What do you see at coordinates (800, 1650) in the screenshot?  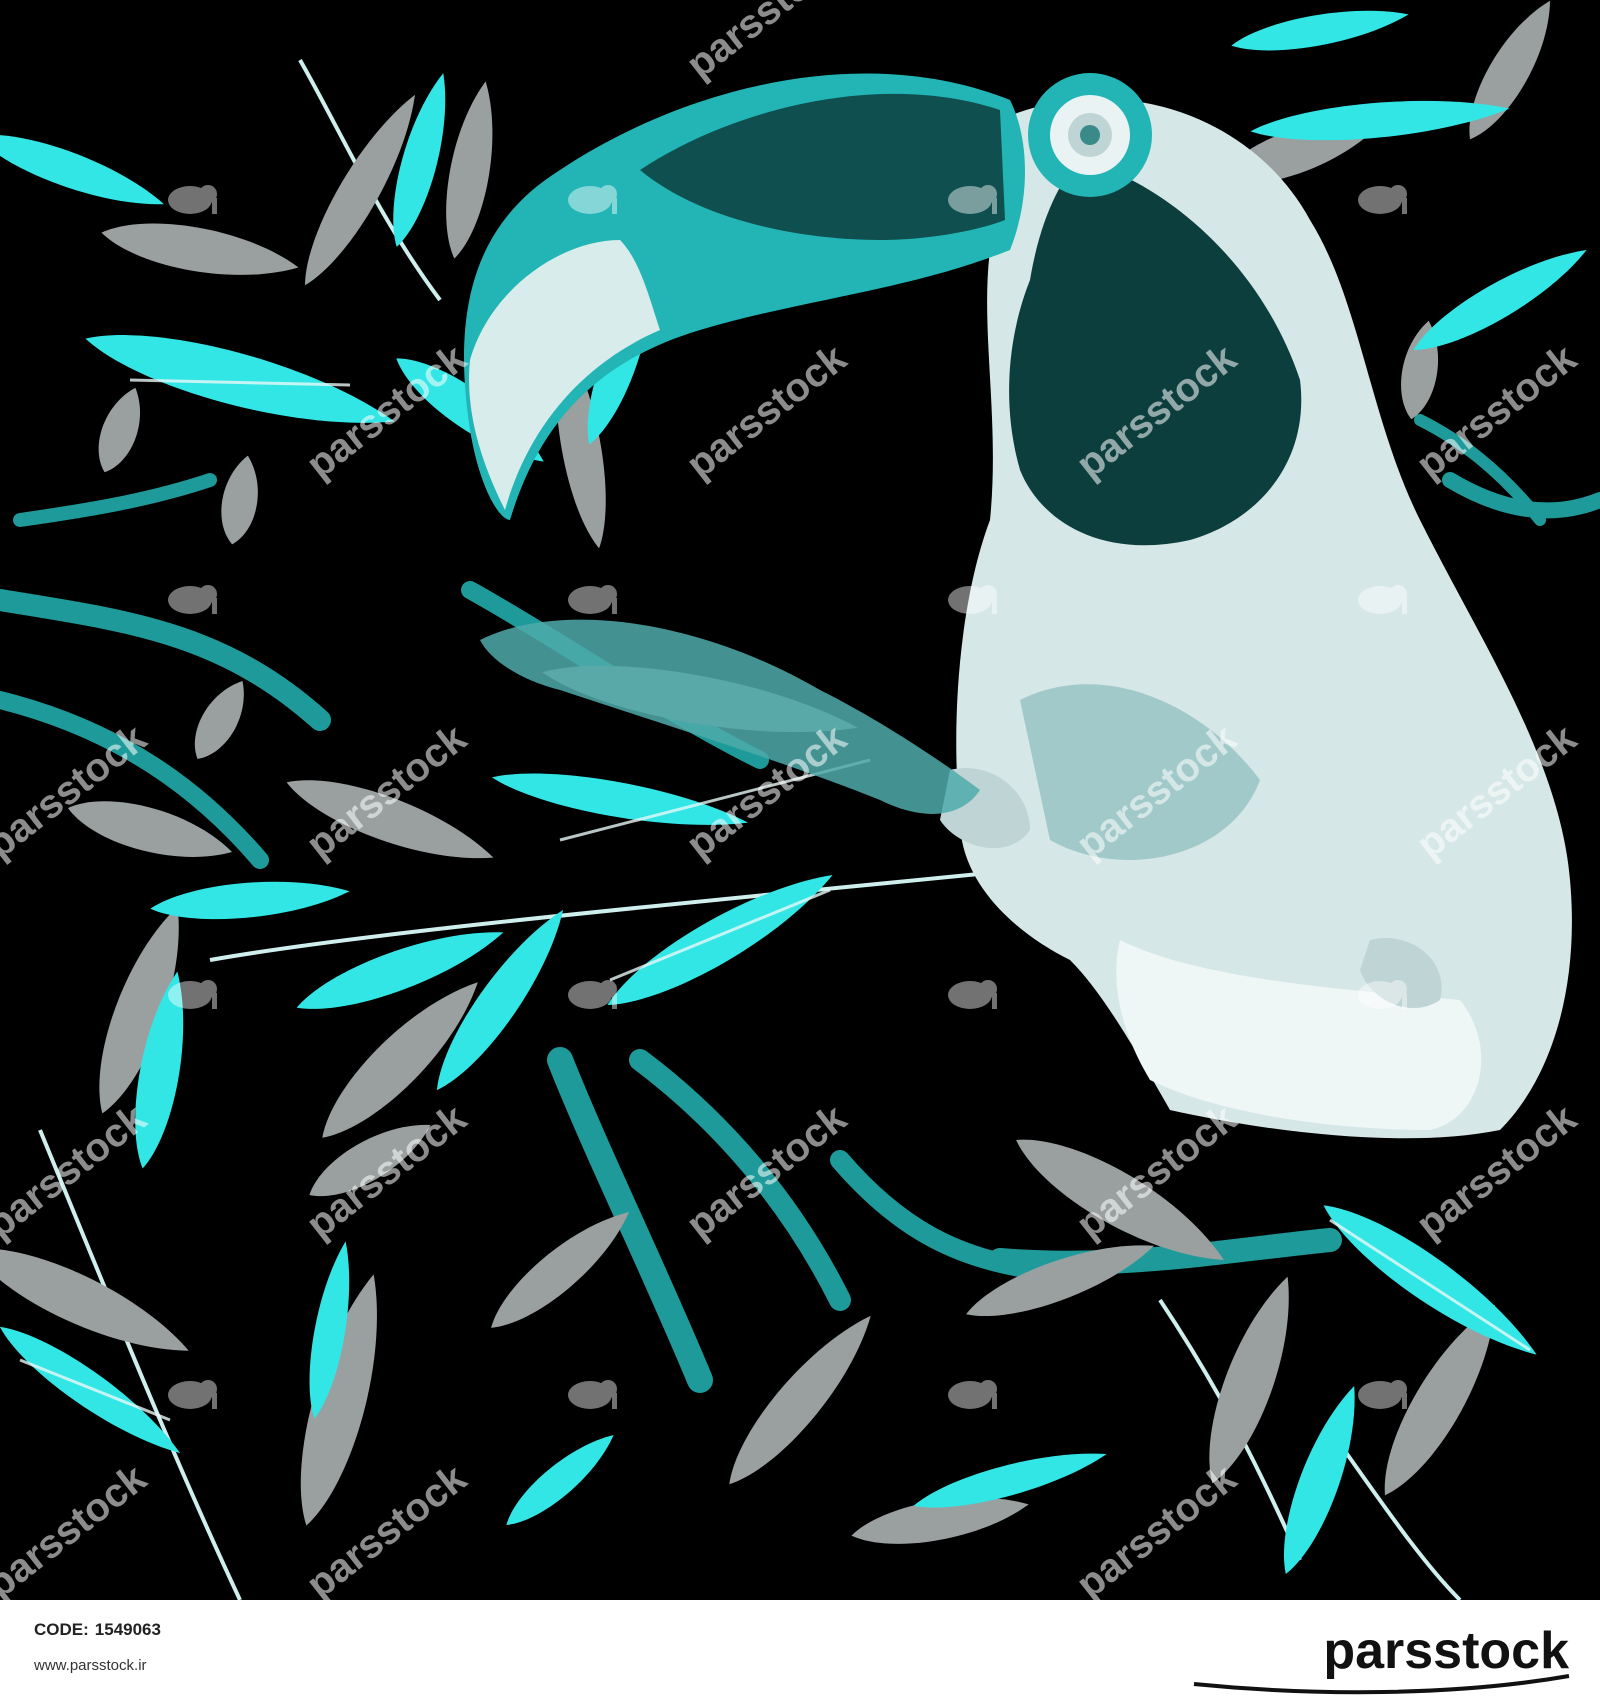 I see `image-footer: CODE: 1549063 www.parsstock.ir parsstock` at bounding box center [800, 1650].